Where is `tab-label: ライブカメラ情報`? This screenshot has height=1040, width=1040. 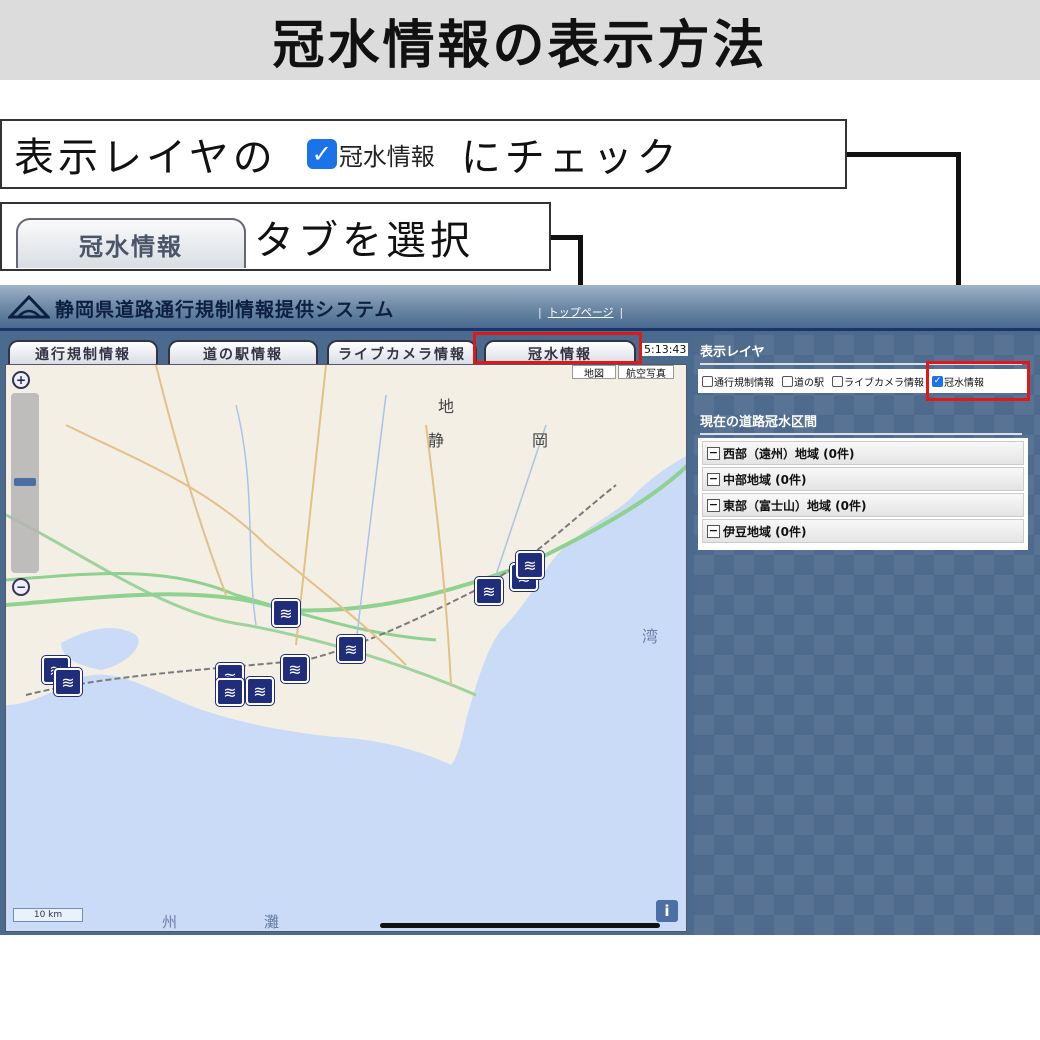
tab-label: ライブカメラ情報 is located at coordinates (402, 355).